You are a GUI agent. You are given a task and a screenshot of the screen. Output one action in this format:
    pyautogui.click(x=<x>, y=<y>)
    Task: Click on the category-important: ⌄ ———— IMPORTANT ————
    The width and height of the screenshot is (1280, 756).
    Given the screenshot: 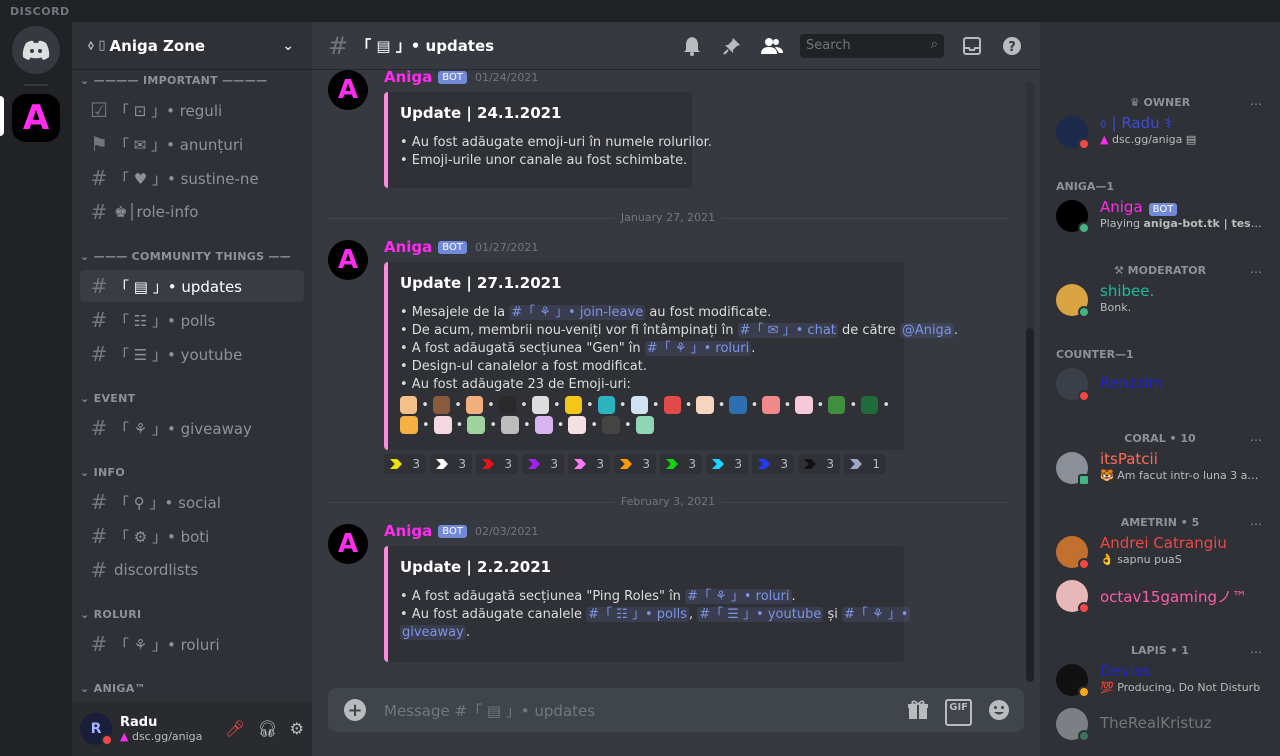 What is the action you would take?
    pyautogui.click(x=173, y=80)
    